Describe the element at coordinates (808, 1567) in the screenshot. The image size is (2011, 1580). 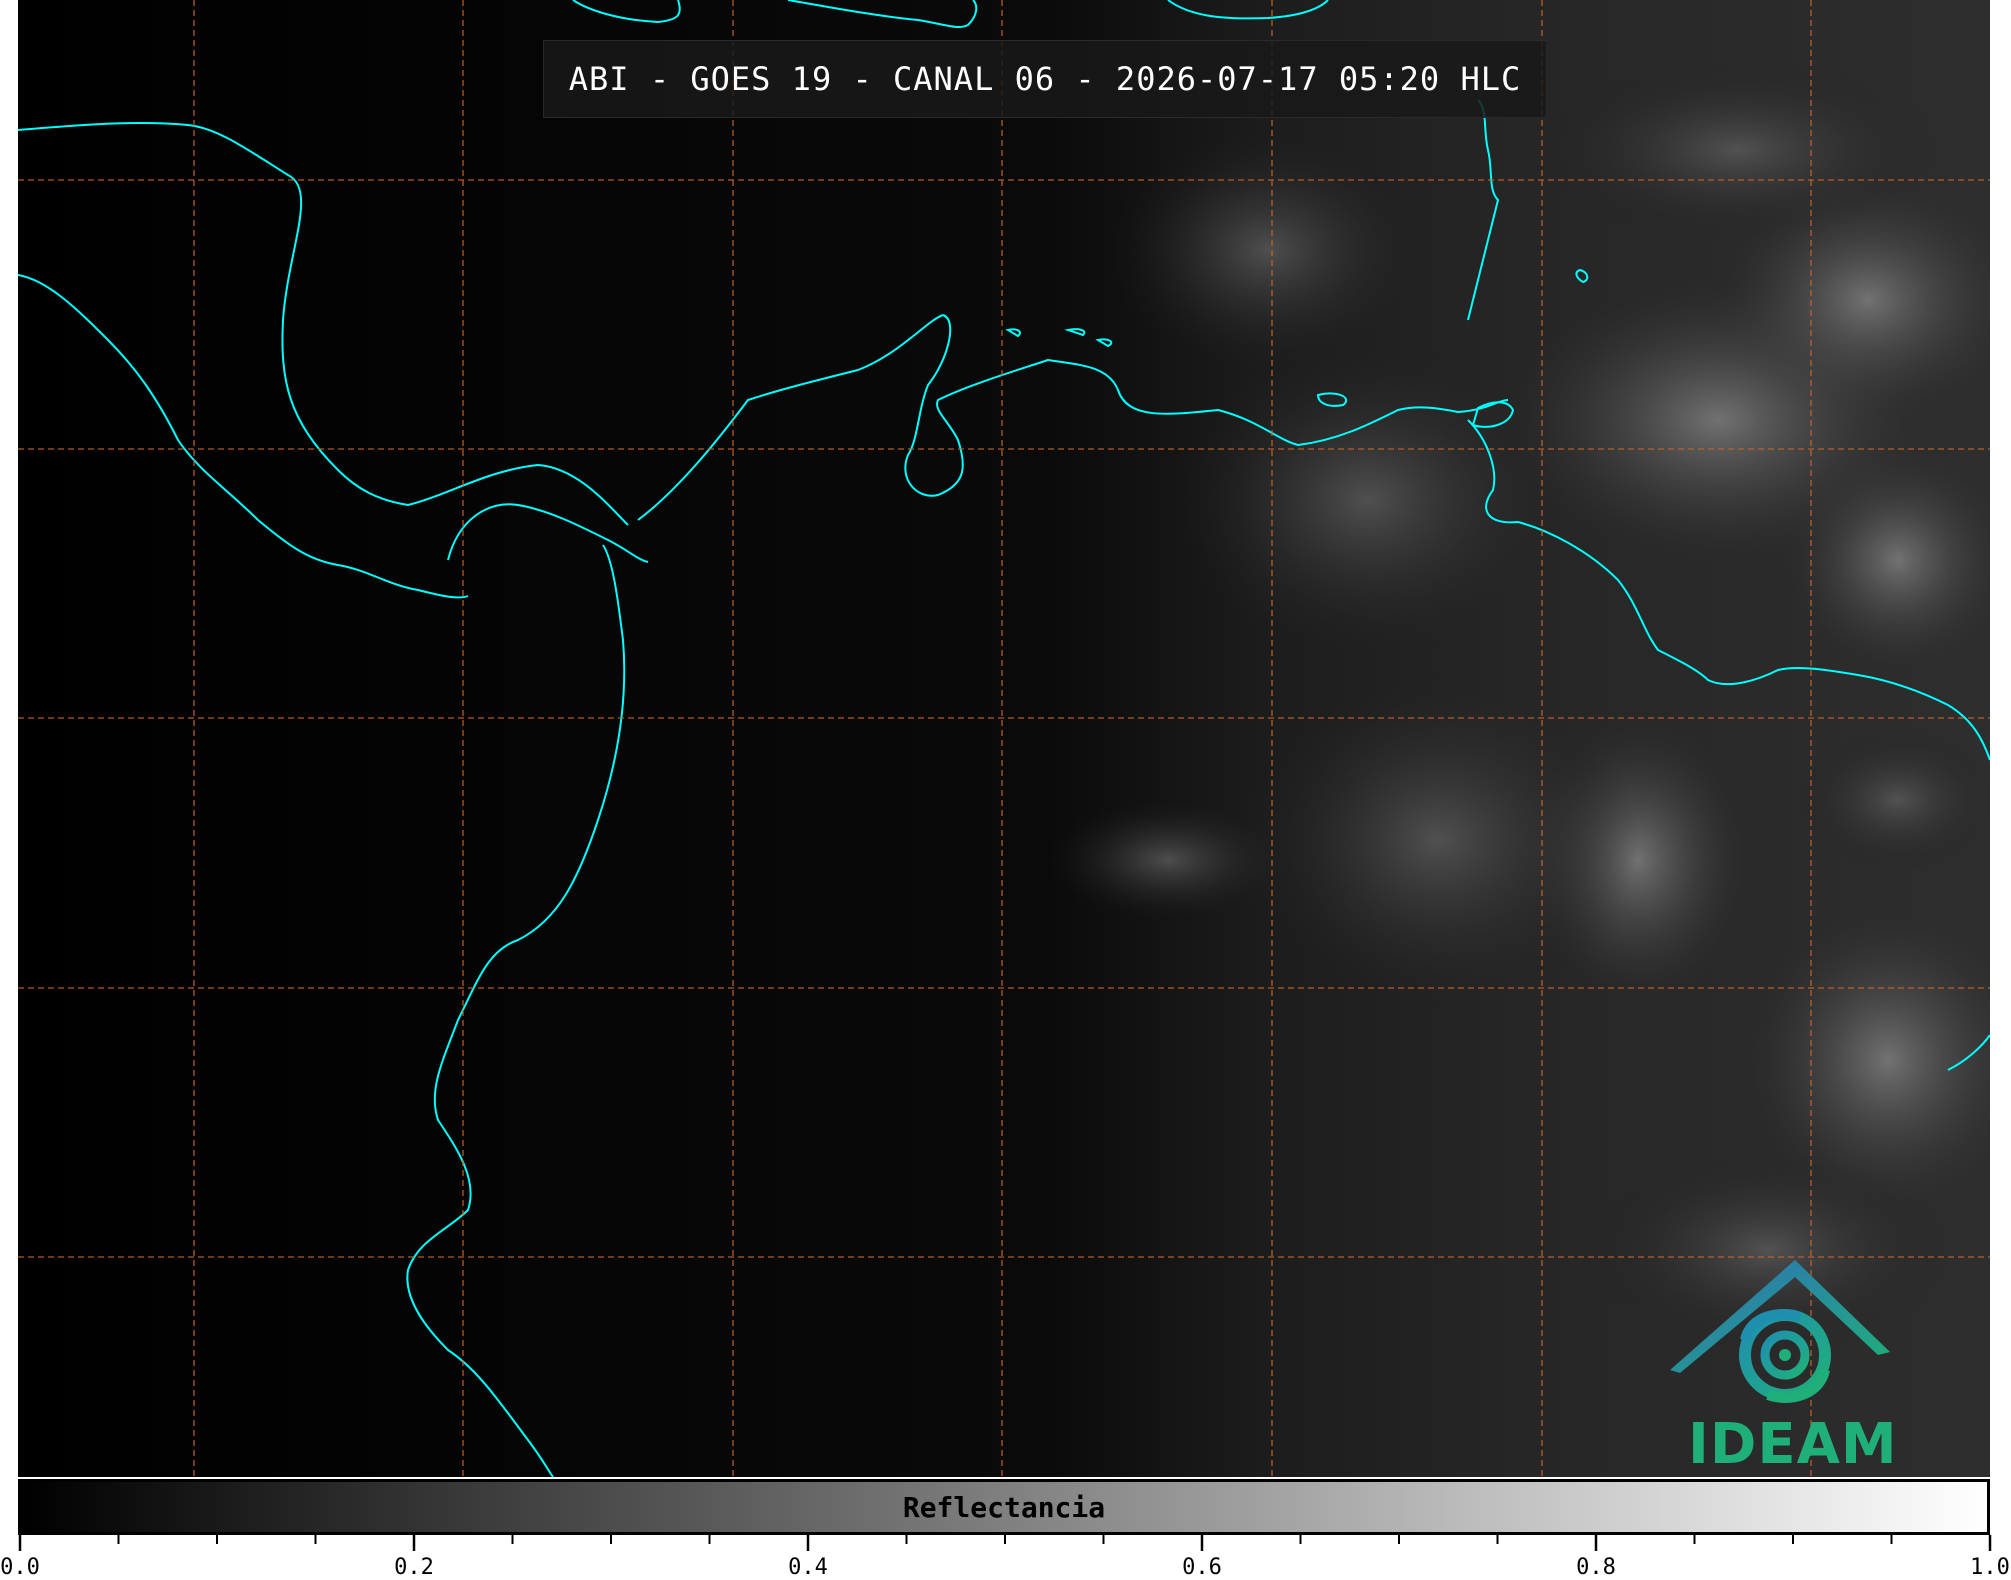
I see `colorbar-tick-label: 0.4` at that location.